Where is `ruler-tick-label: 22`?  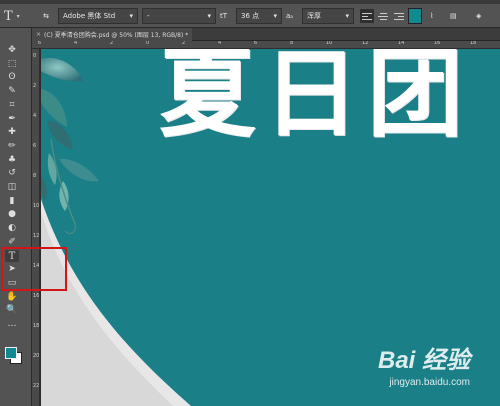 ruler-tick-label: 22 is located at coordinates (36, 386).